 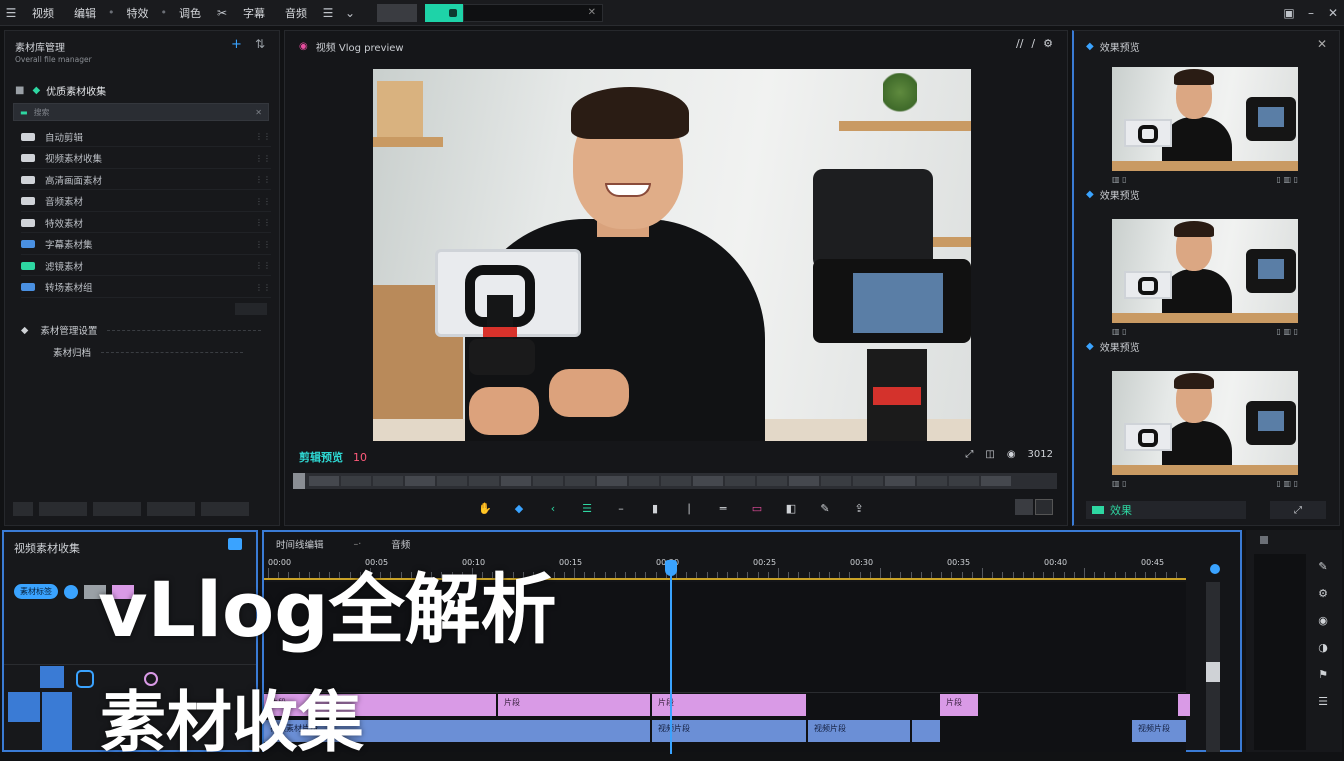 What do you see at coordinates (85, 13) in the screenshot?
I see `menu-item-1: 编辑` at bounding box center [85, 13].